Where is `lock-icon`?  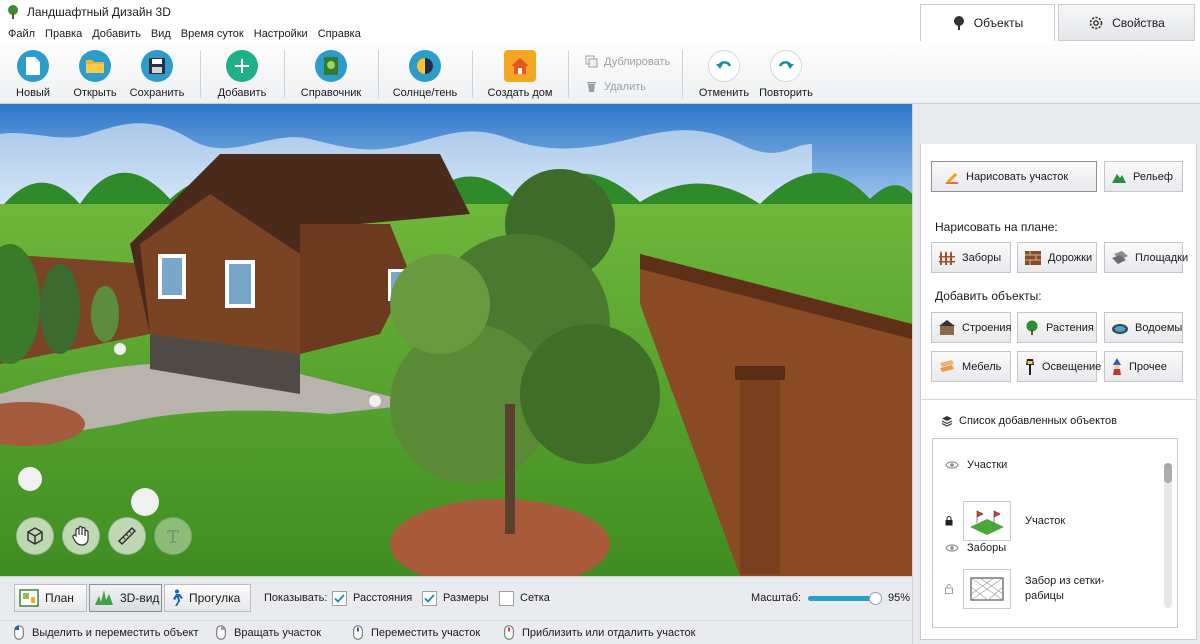 lock-icon is located at coordinates (949, 521).